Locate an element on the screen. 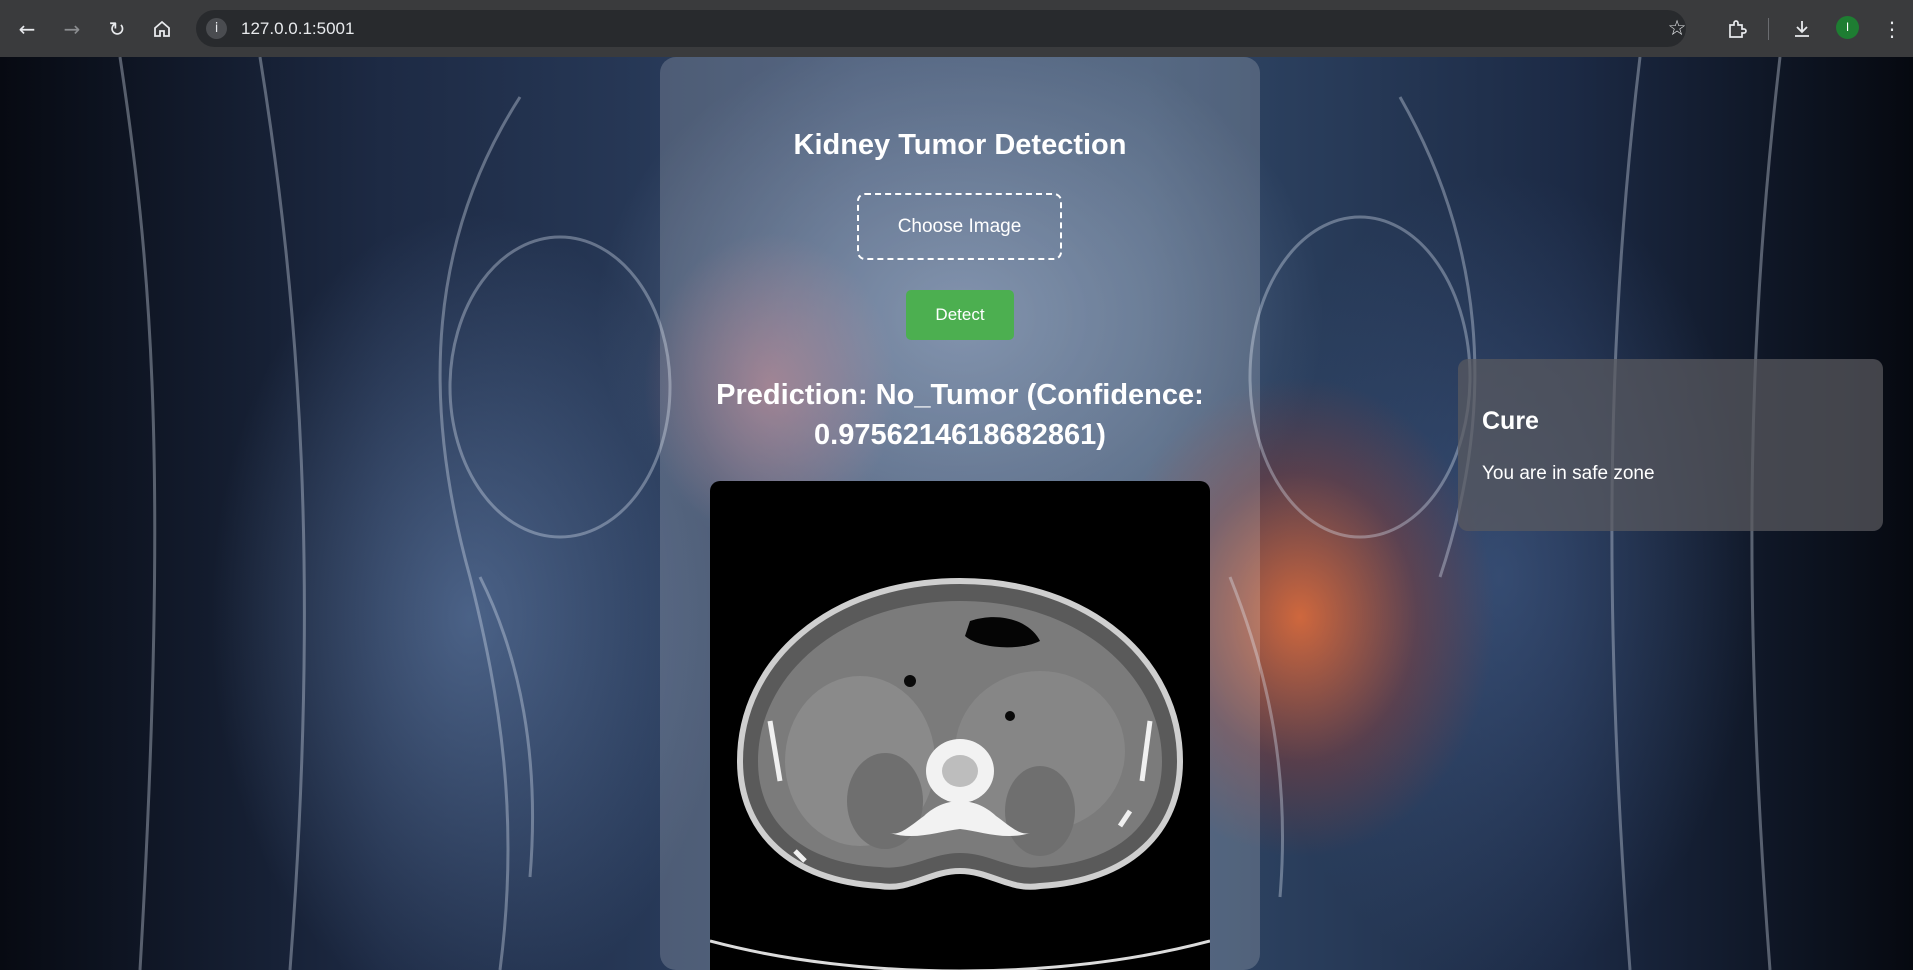  address-bar: i 127.0.0.1:5001 ☆ is located at coordinates (941, 28).